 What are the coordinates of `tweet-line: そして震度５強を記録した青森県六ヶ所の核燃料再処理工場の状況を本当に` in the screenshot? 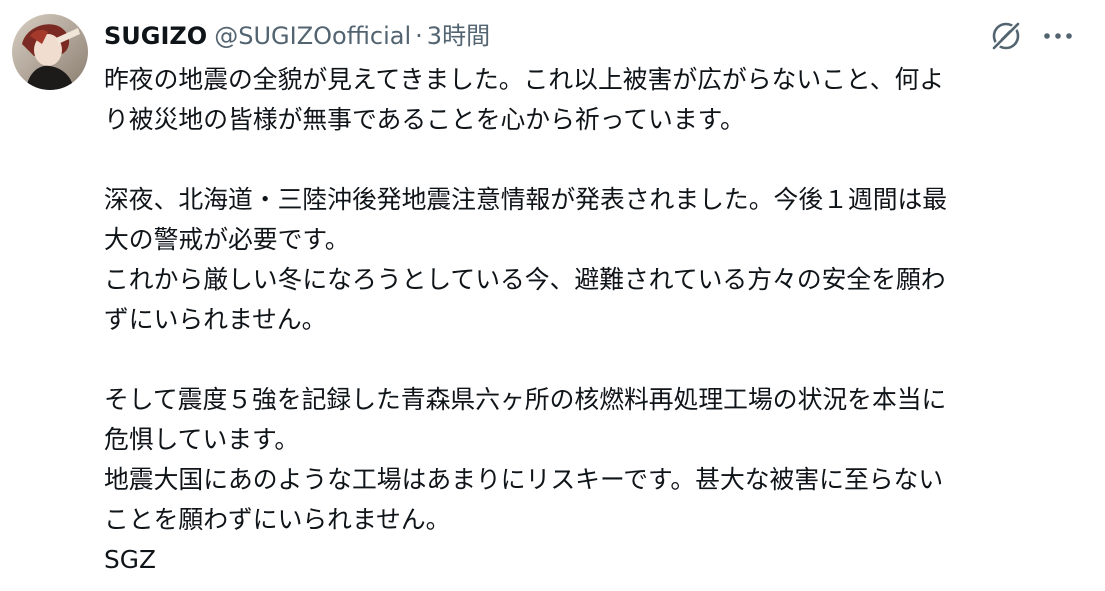 It's located at (525, 399).